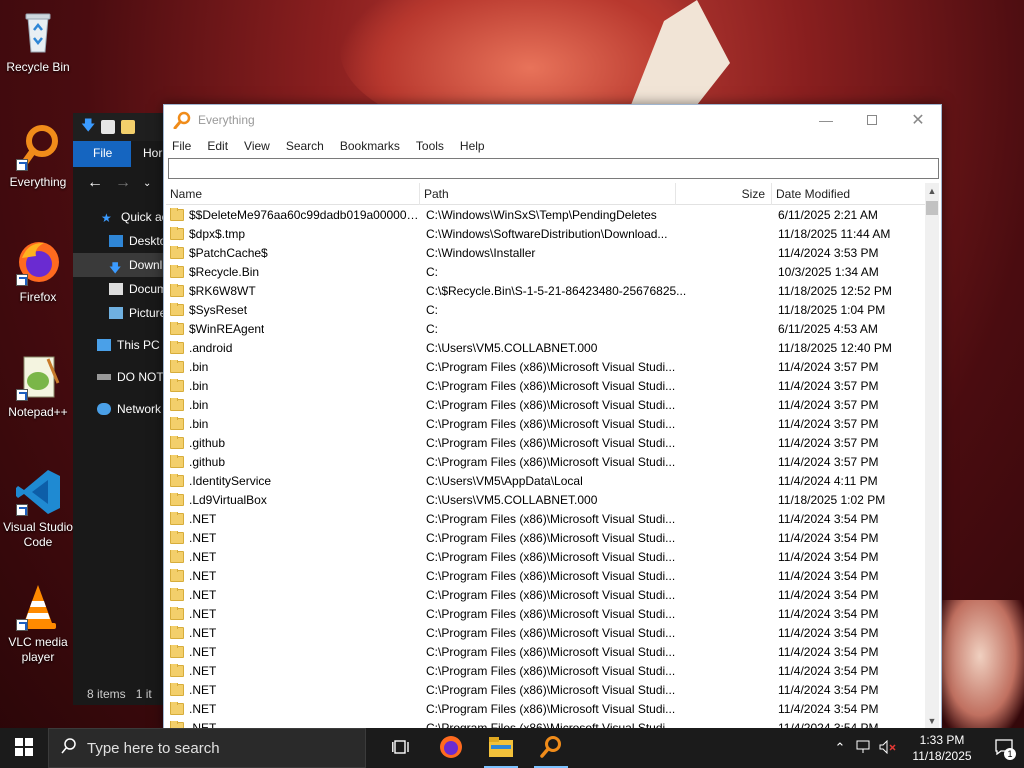  Describe the element at coordinates (24, 748) in the screenshot. I see `start-button` at that location.